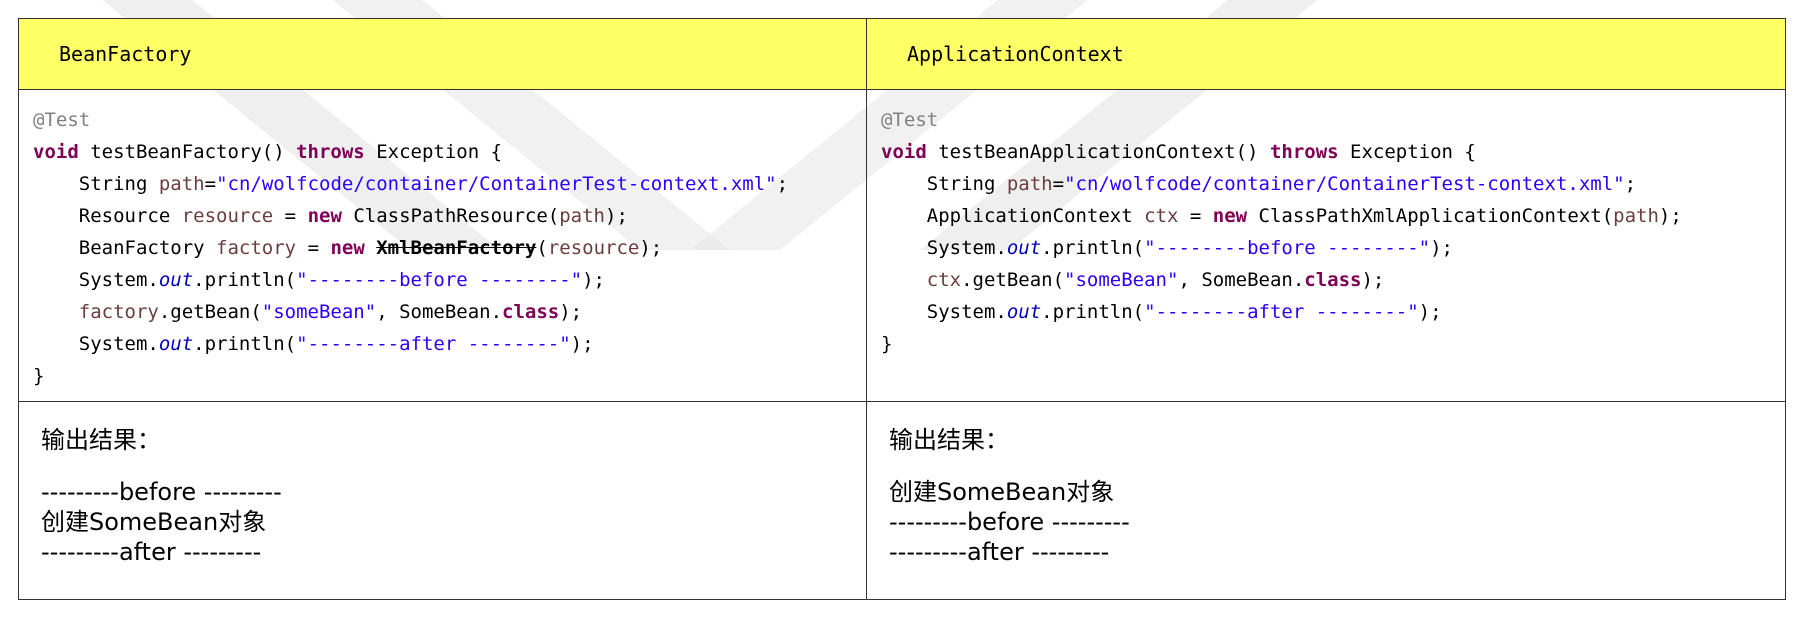 The image size is (1802, 620). Describe the element at coordinates (1098, 152) in the screenshot. I see `code-method-name: testBeanApplicationContext()` at that location.